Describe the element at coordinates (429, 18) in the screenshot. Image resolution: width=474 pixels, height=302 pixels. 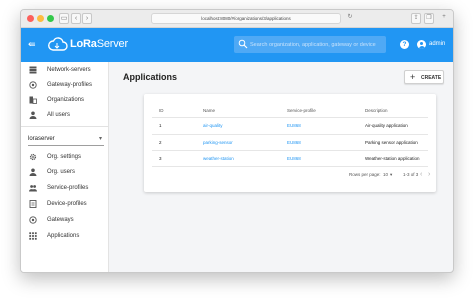
I see `tabs-icon: ❐` at that location.